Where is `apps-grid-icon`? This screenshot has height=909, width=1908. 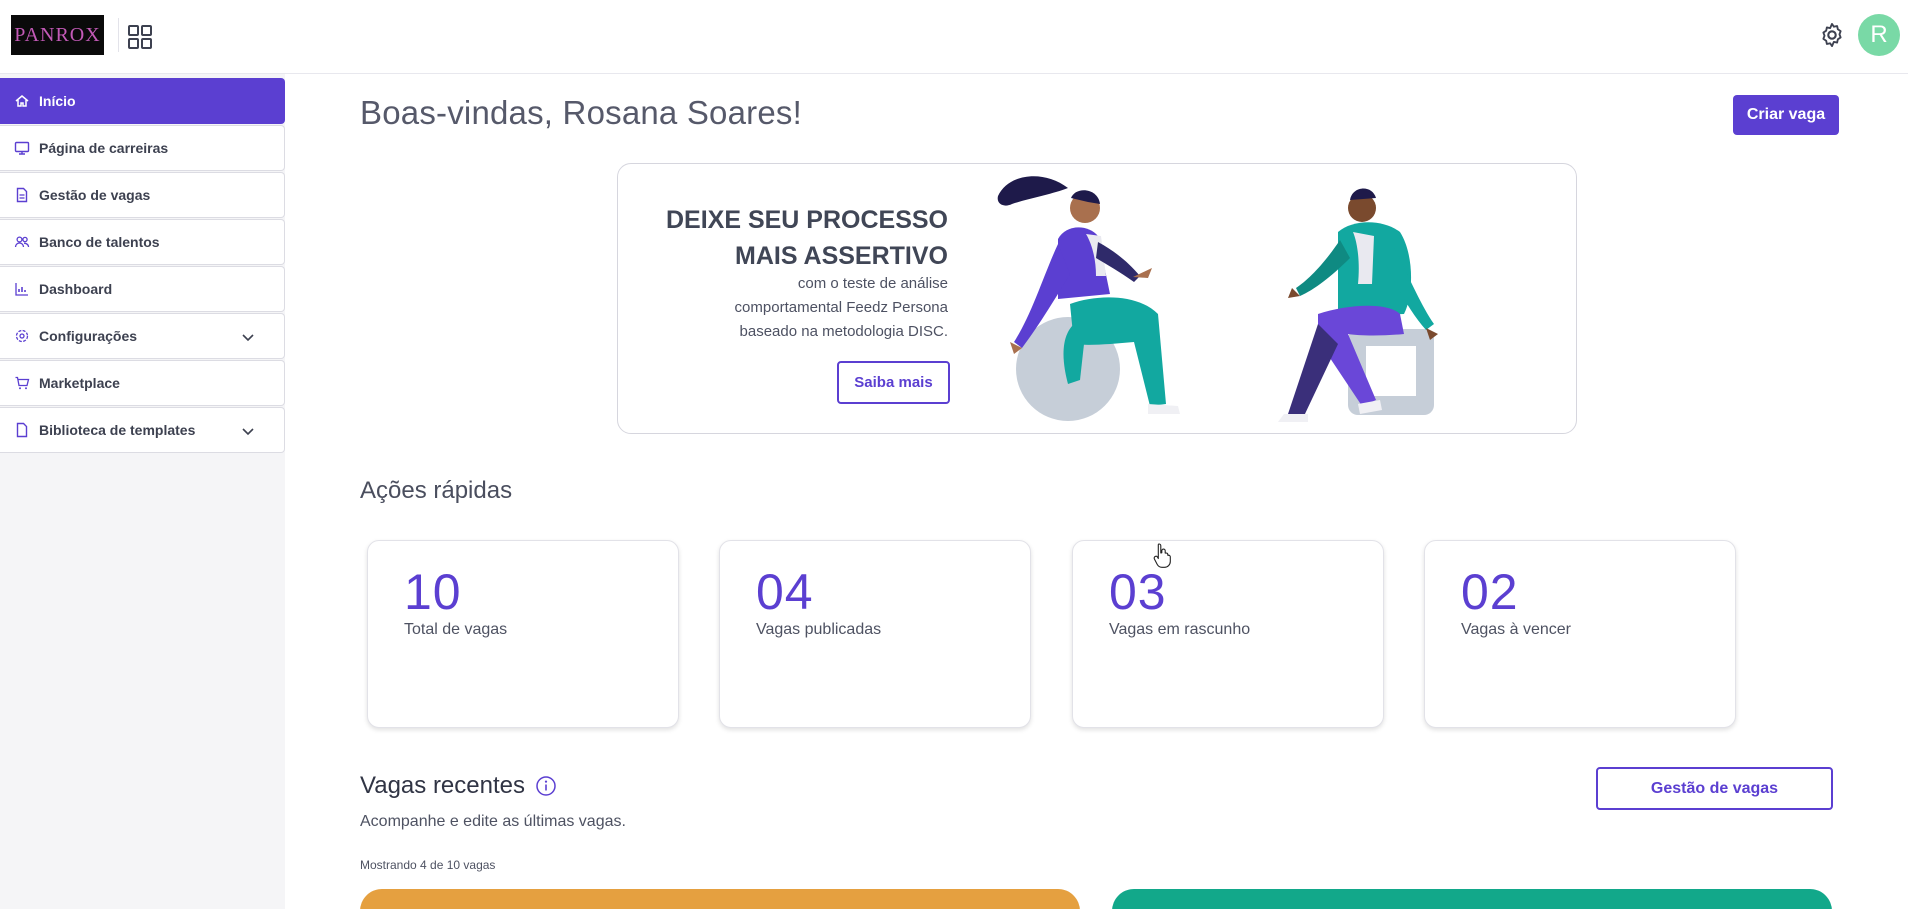
apps-grid-icon is located at coordinates (140, 37).